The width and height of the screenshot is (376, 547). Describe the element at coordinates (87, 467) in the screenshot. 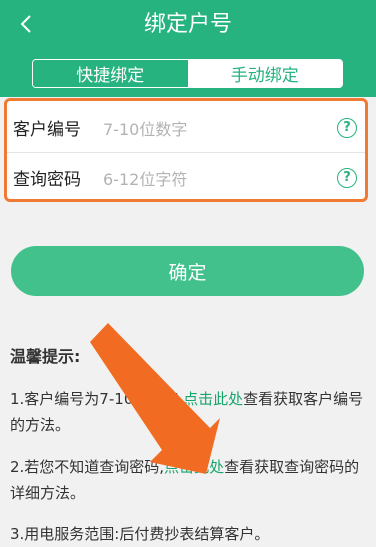

I see `tip-2-prefix: 2.若您不知道查询密码,` at that location.